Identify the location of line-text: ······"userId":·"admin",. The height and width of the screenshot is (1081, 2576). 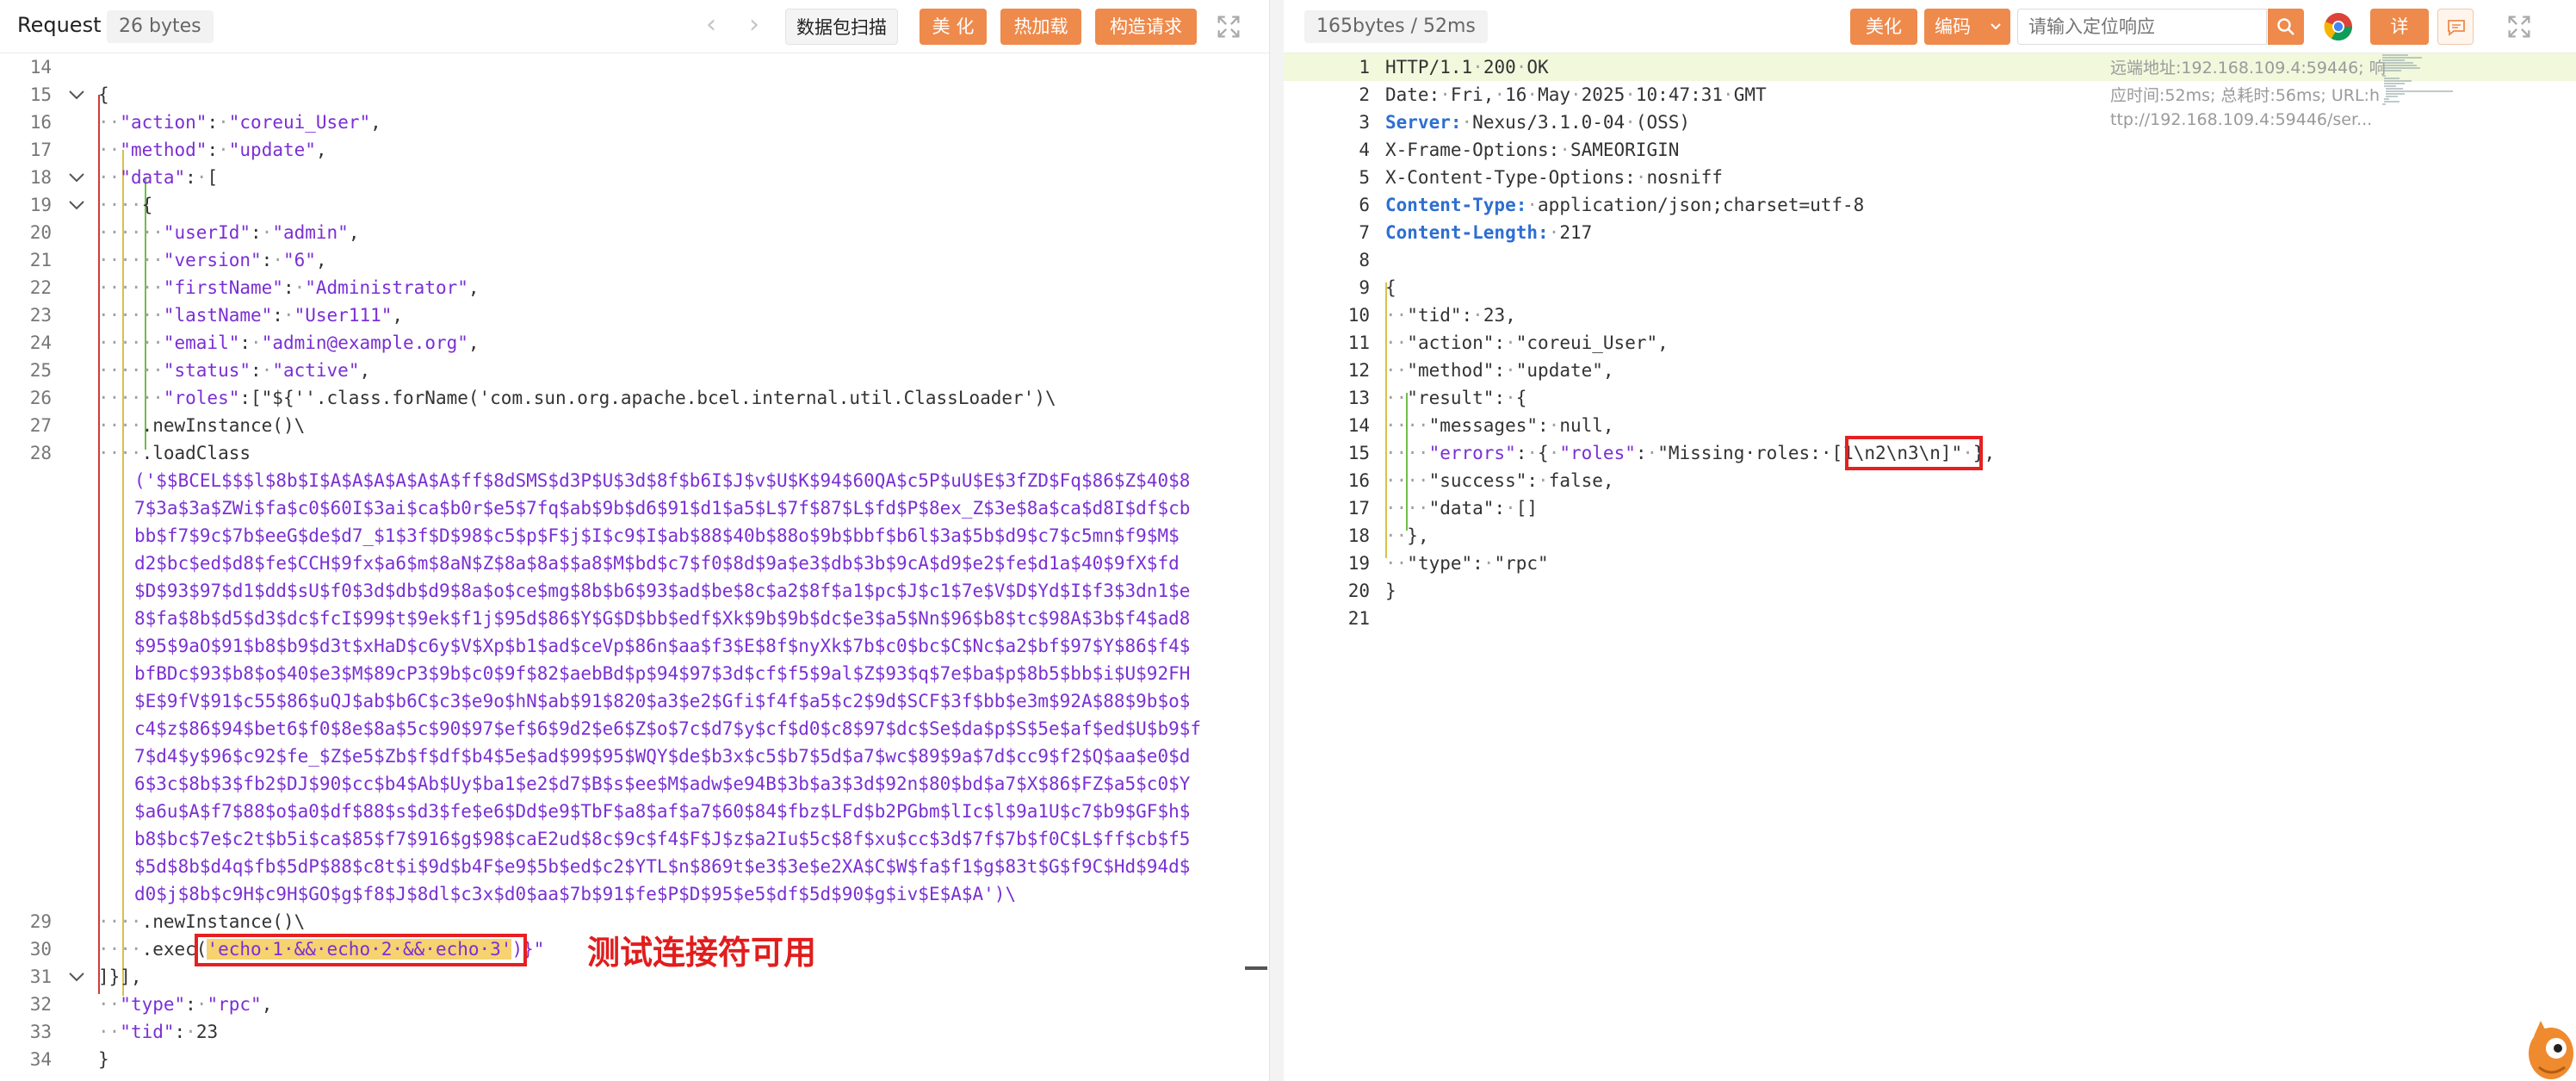
(229, 232).